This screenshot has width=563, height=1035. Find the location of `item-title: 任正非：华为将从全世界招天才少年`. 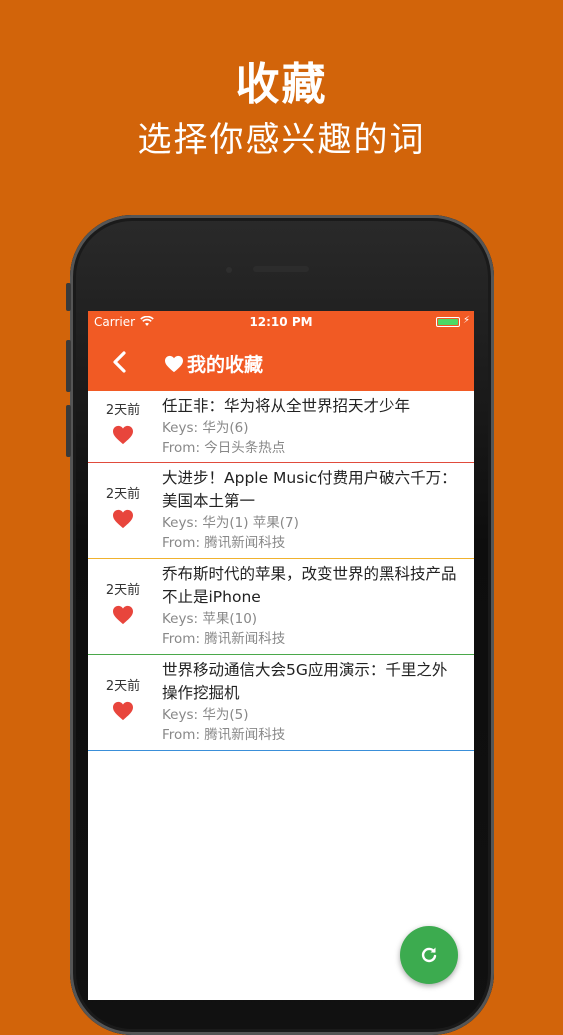

item-title: 任正非：华为将从全世界招天才少年 is located at coordinates (286, 406).